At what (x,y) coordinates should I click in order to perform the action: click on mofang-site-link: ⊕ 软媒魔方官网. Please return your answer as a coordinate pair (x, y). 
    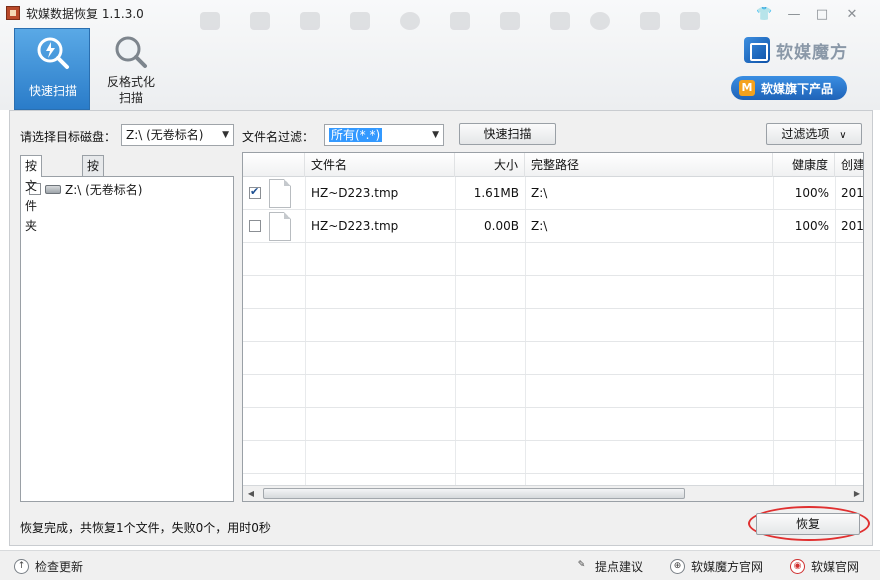
    Looking at the image, I should click on (716, 566).